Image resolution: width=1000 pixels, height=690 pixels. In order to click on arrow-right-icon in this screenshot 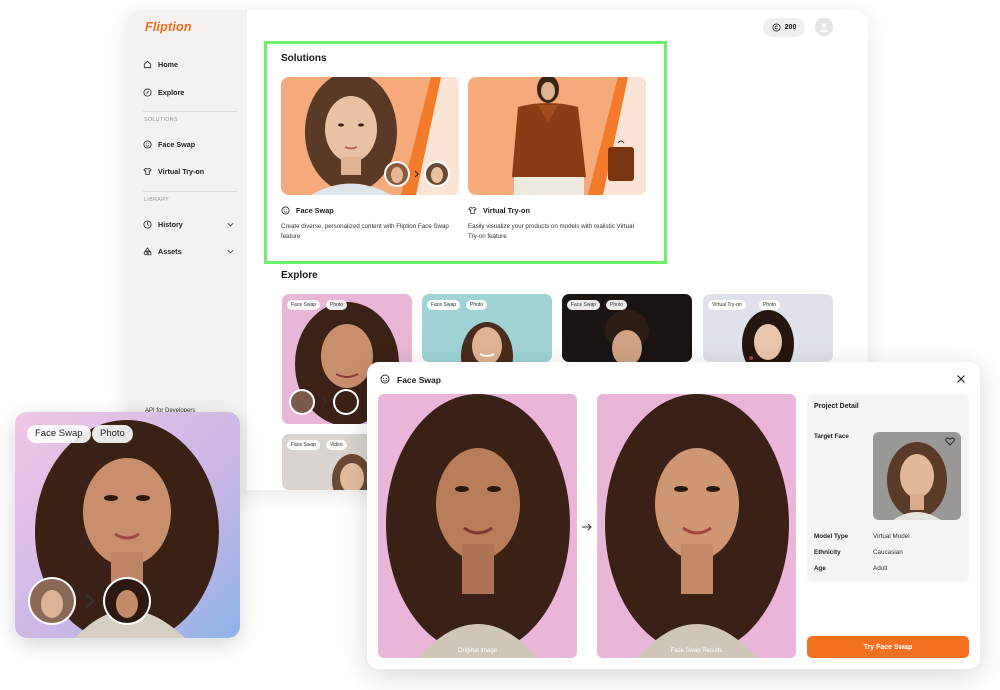, I will do `click(587, 527)`.